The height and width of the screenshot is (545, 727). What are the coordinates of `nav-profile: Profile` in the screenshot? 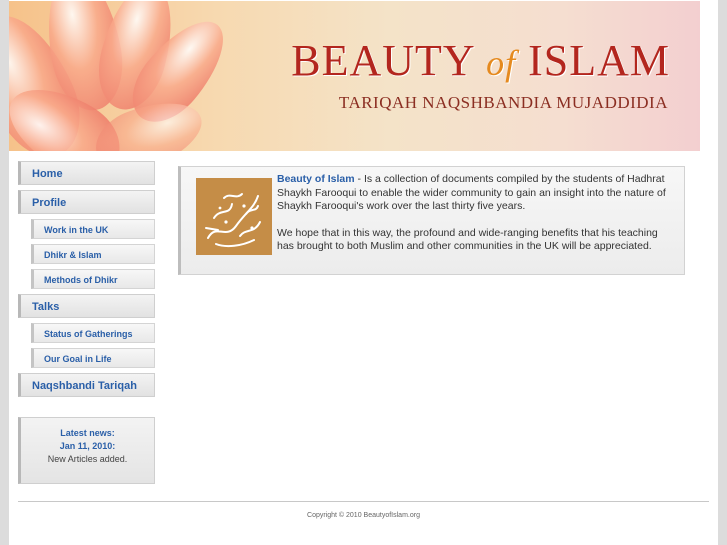 It's located at (86, 202).